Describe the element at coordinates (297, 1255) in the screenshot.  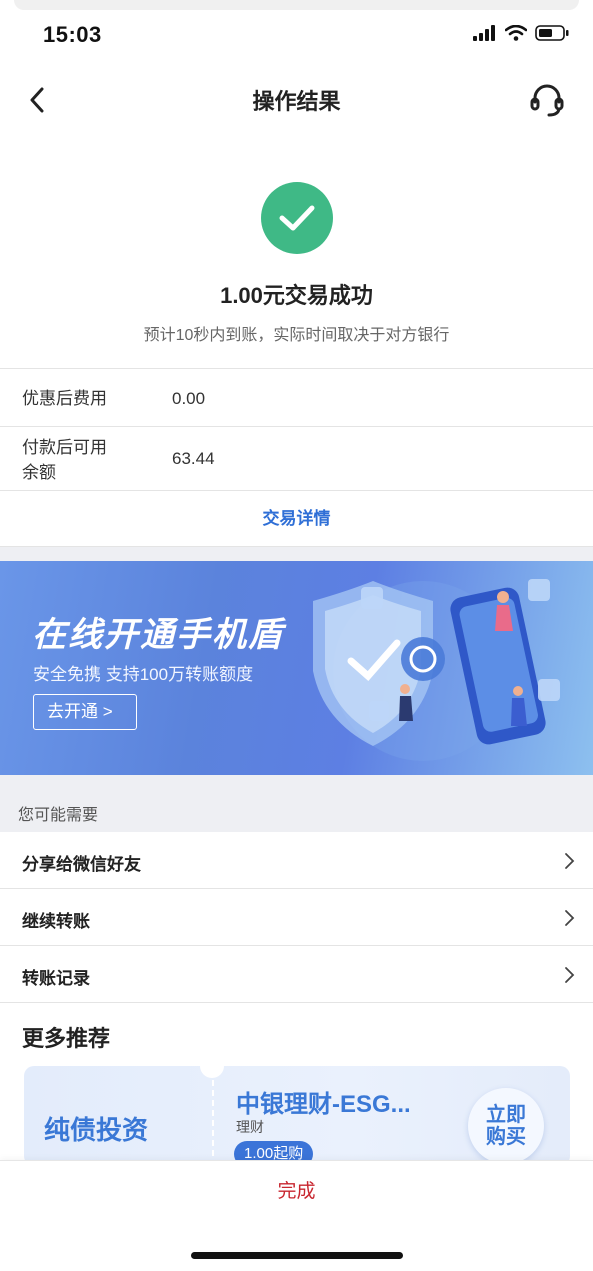
I see `home-indicator` at that location.